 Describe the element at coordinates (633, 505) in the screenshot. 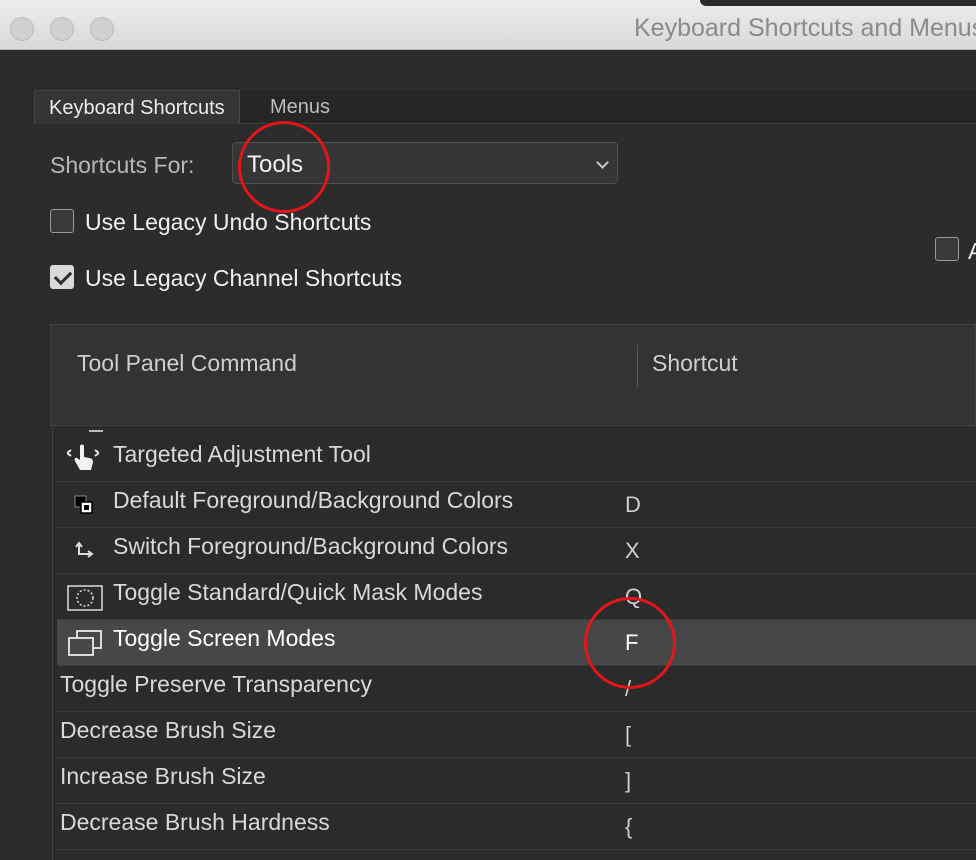

I see `row-shortcut: D` at that location.